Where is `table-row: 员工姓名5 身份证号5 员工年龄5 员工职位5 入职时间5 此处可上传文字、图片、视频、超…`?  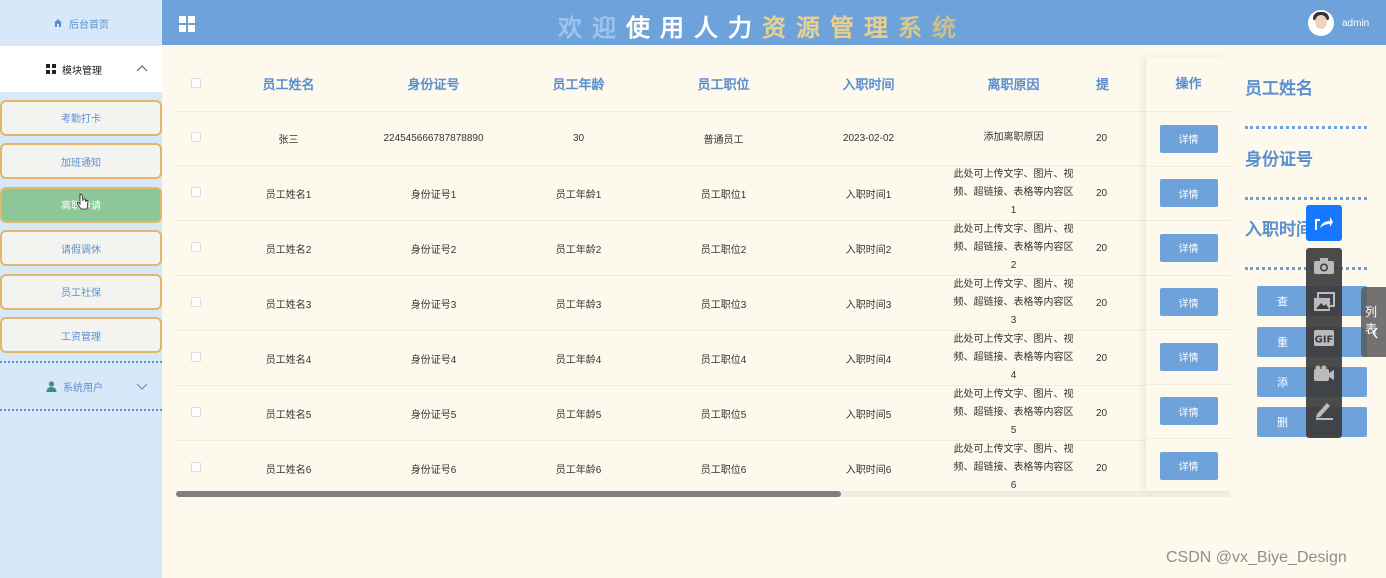 table-row: 员工姓名5 身份证号5 员工年龄5 员工职位5 入职时间5 此处可上传文字、图片、视频、超… is located at coordinates (661, 413).